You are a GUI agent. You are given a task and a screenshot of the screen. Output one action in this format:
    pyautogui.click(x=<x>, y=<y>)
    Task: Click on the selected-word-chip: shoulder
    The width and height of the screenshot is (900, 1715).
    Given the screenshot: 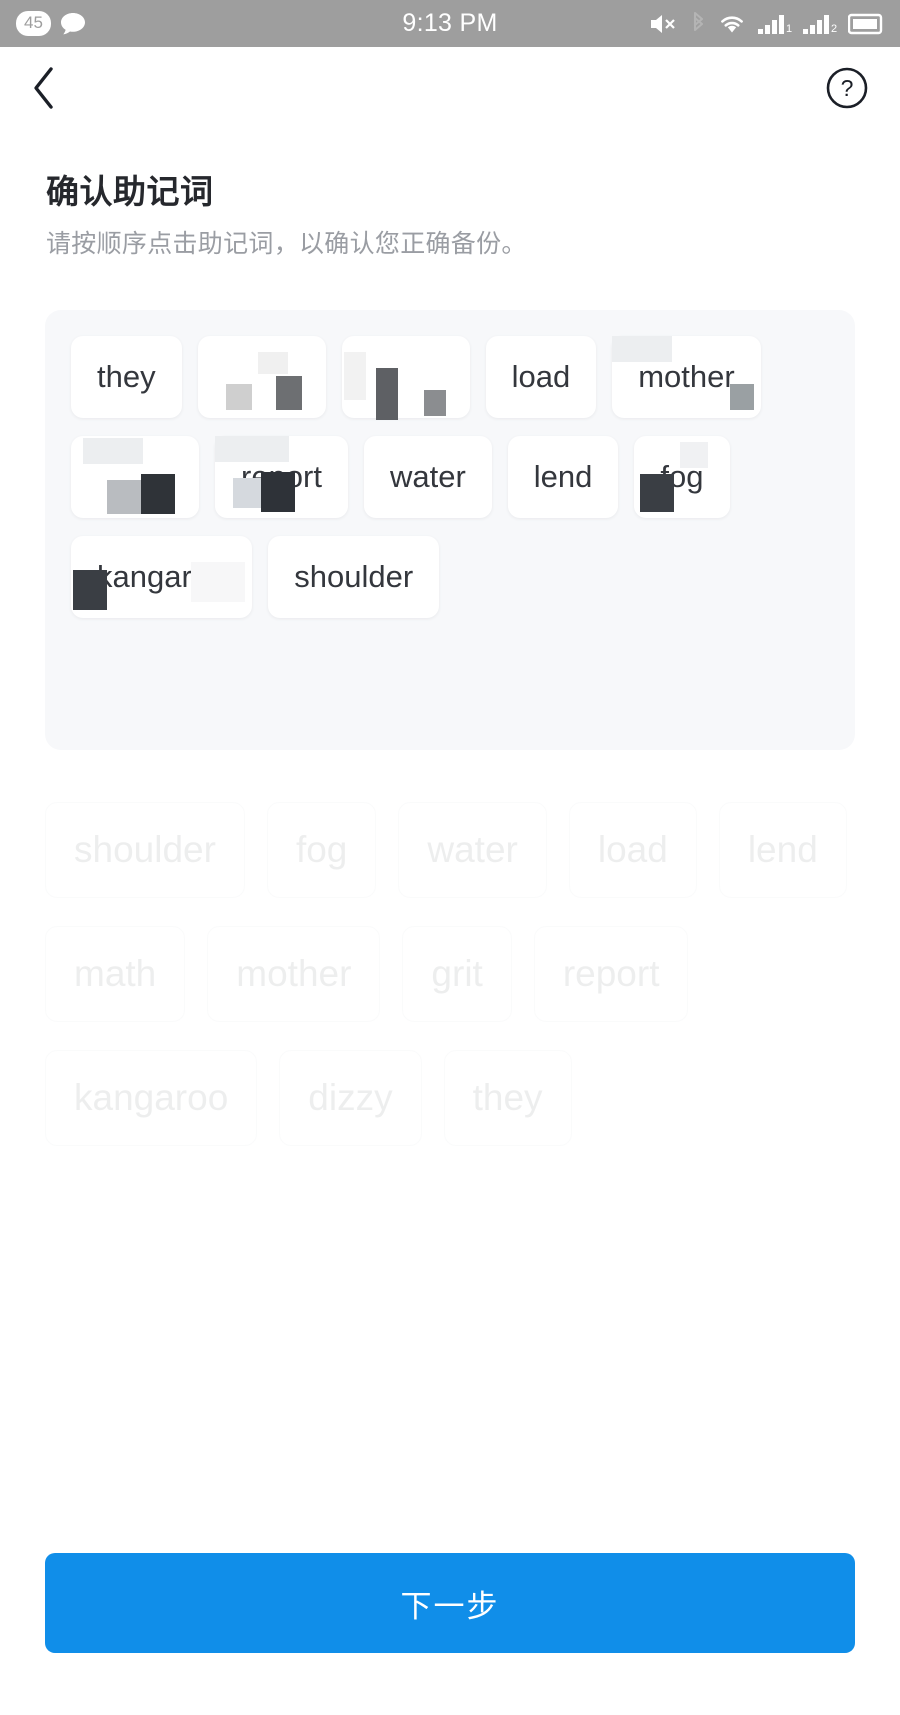 What is the action you would take?
    pyautogui.click(x=354, y=577)
    